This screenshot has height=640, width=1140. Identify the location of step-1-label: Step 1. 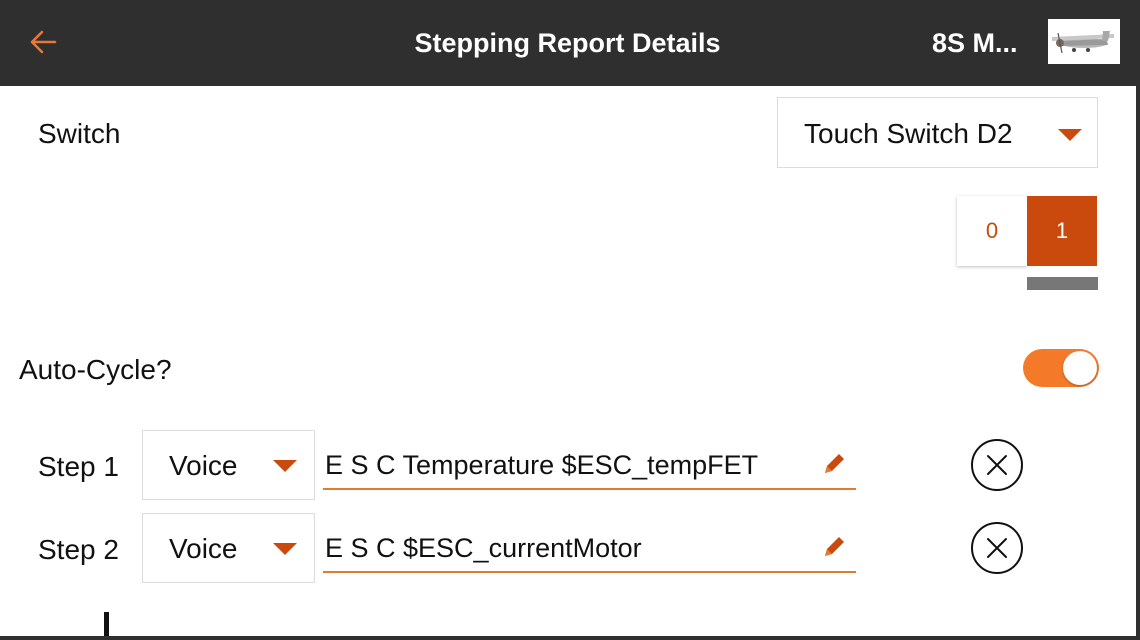
(78, 466).